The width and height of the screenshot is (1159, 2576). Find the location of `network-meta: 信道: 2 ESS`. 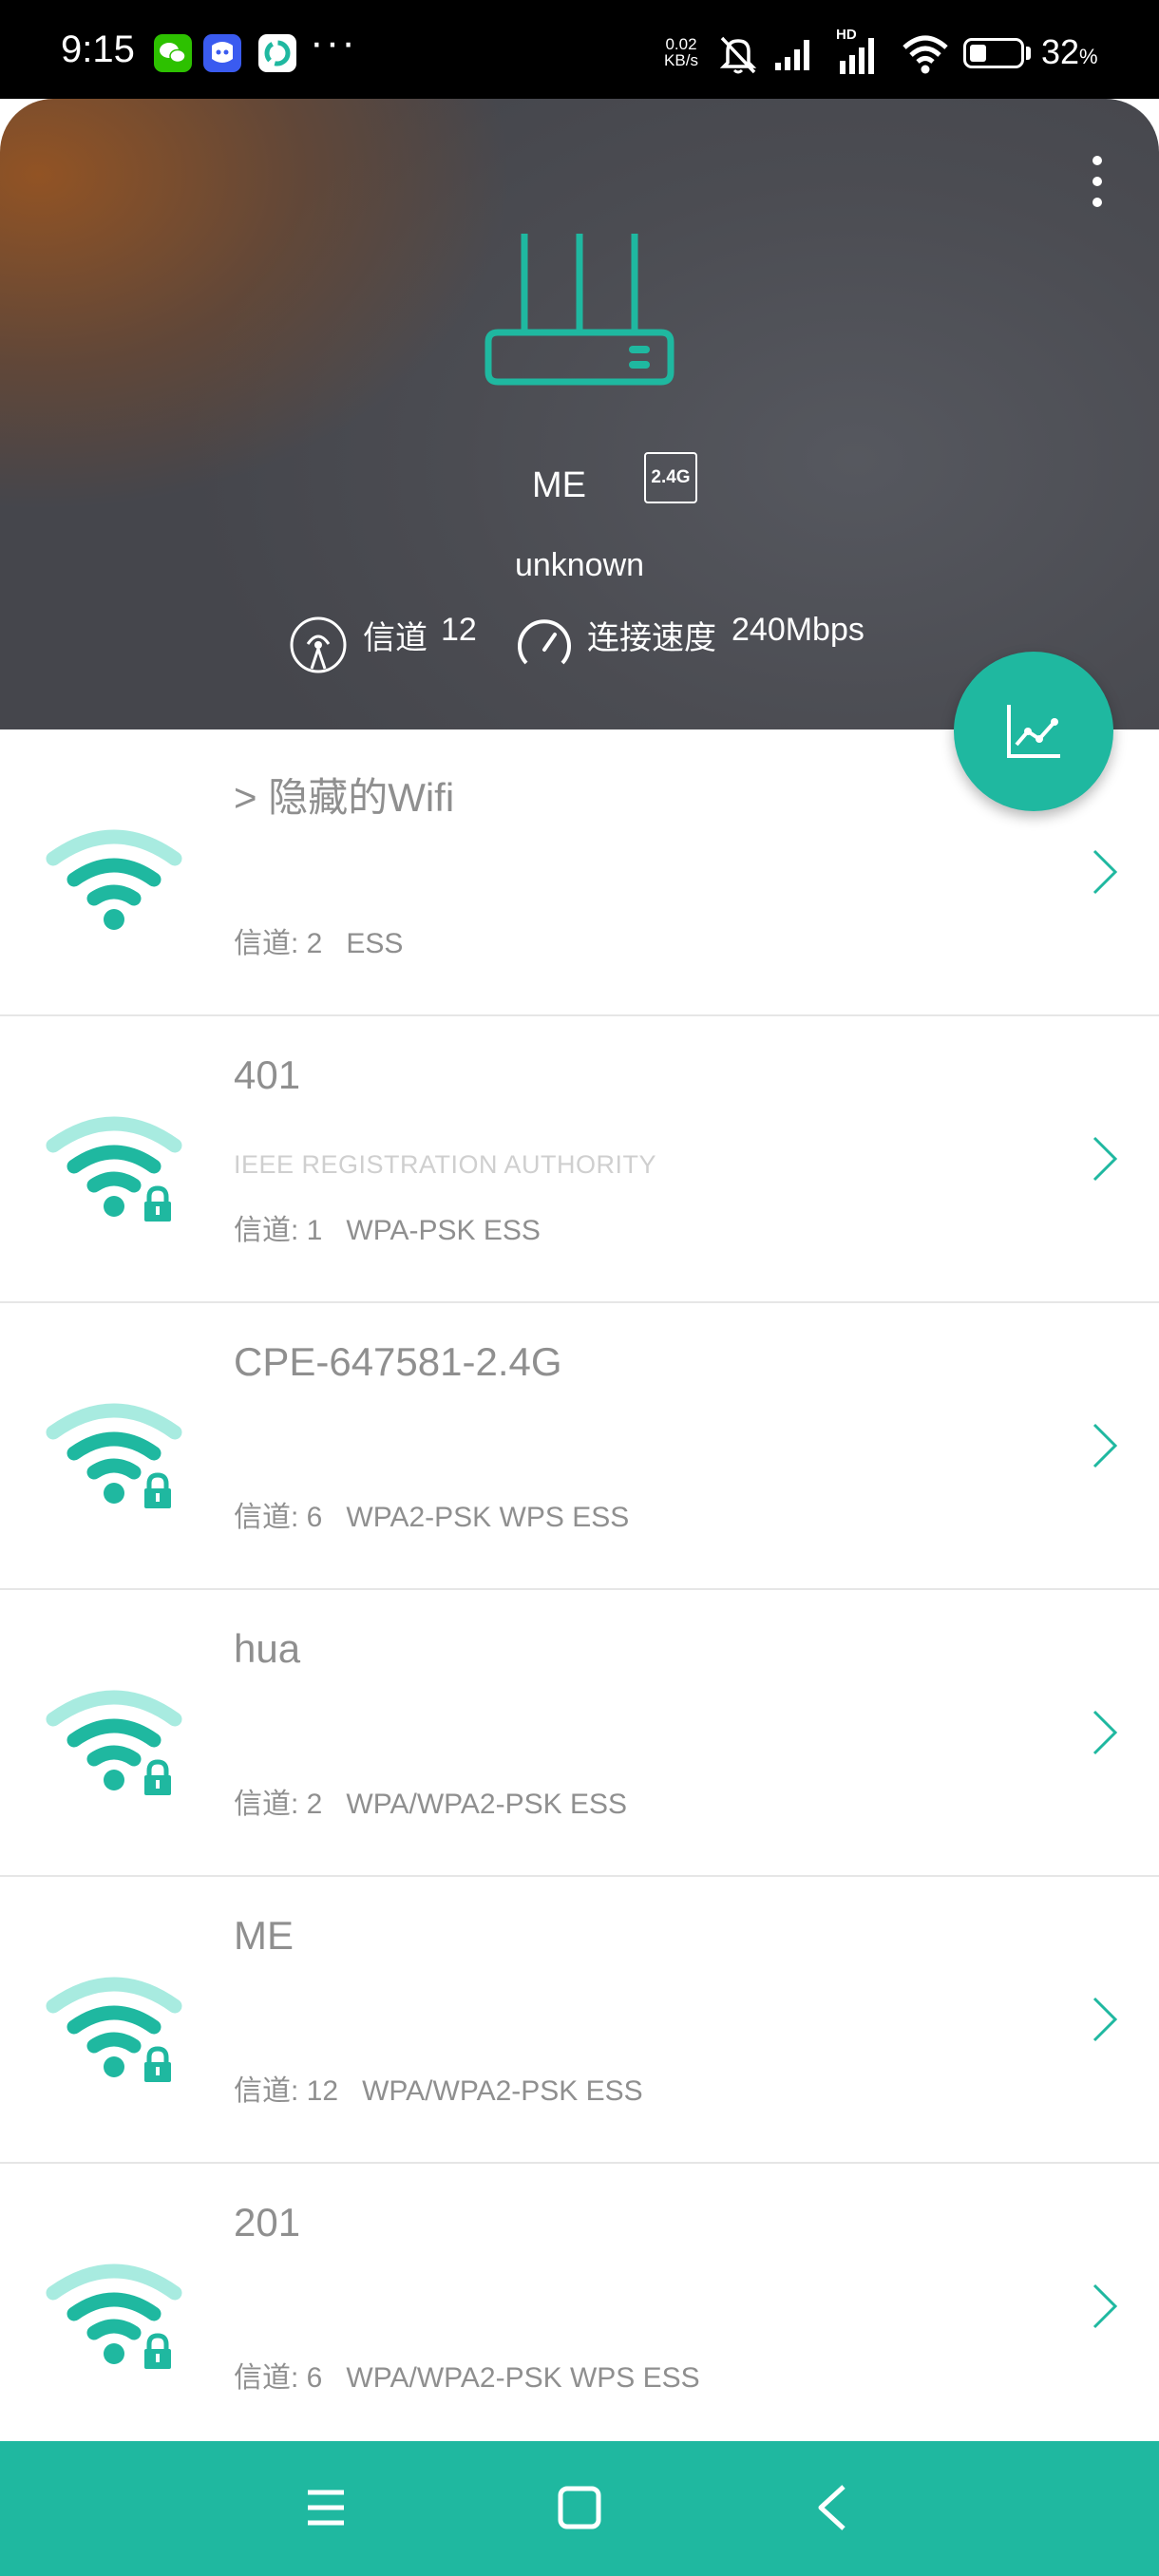

network-meta: 信道: 2 ESS is located at coordinates (318, 940).